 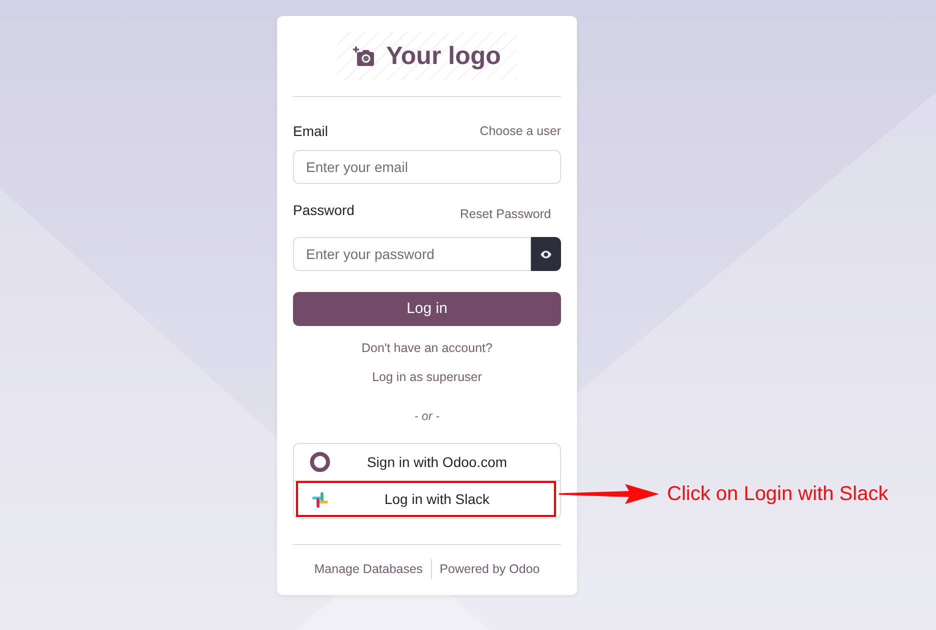 What do you see at coordinates (427, 377) in the screenshot?
I see `text-link: Log in as superuser` at bounding box center [427, 377].